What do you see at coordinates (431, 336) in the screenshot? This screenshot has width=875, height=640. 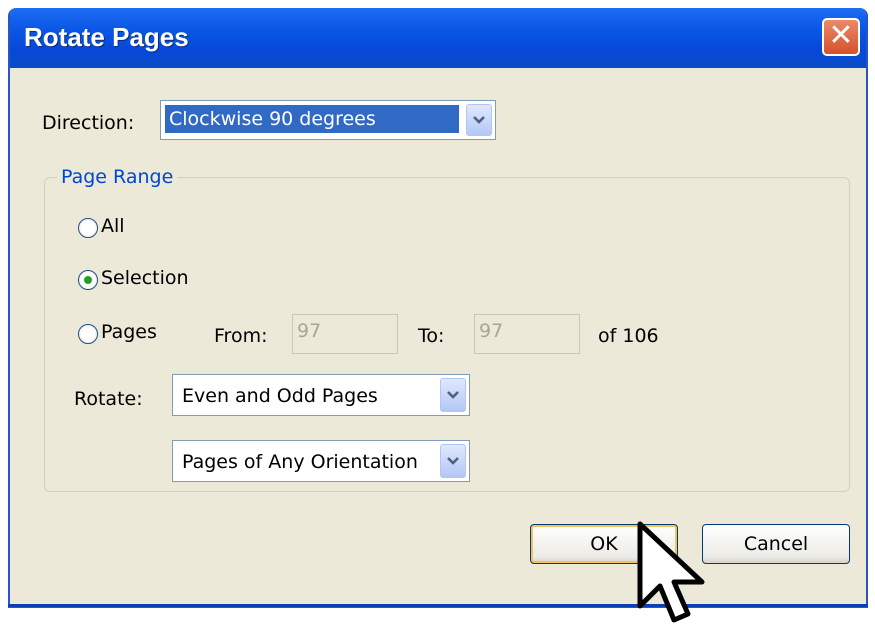 I see `to-label: To:` at bounding box center [431, 336].